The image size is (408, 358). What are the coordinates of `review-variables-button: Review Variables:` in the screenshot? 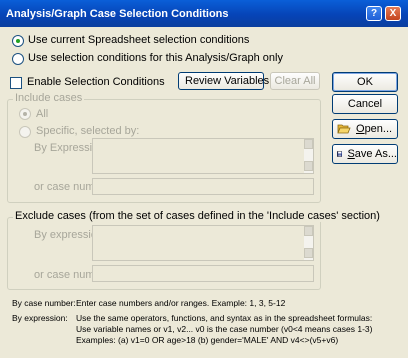 It's located at (225, 81).